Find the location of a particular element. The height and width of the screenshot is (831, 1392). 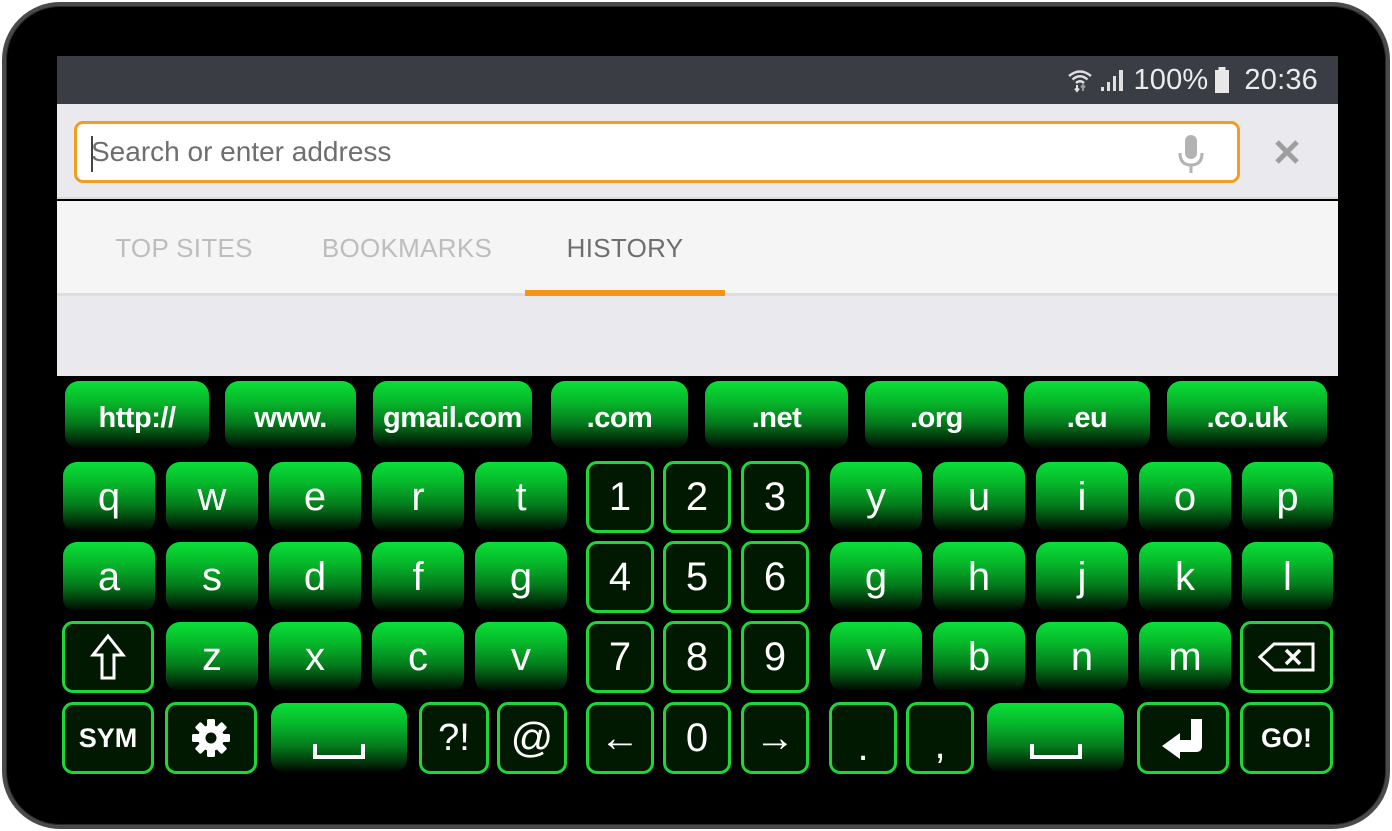

key-label: g is located at coordinates (521, 576).